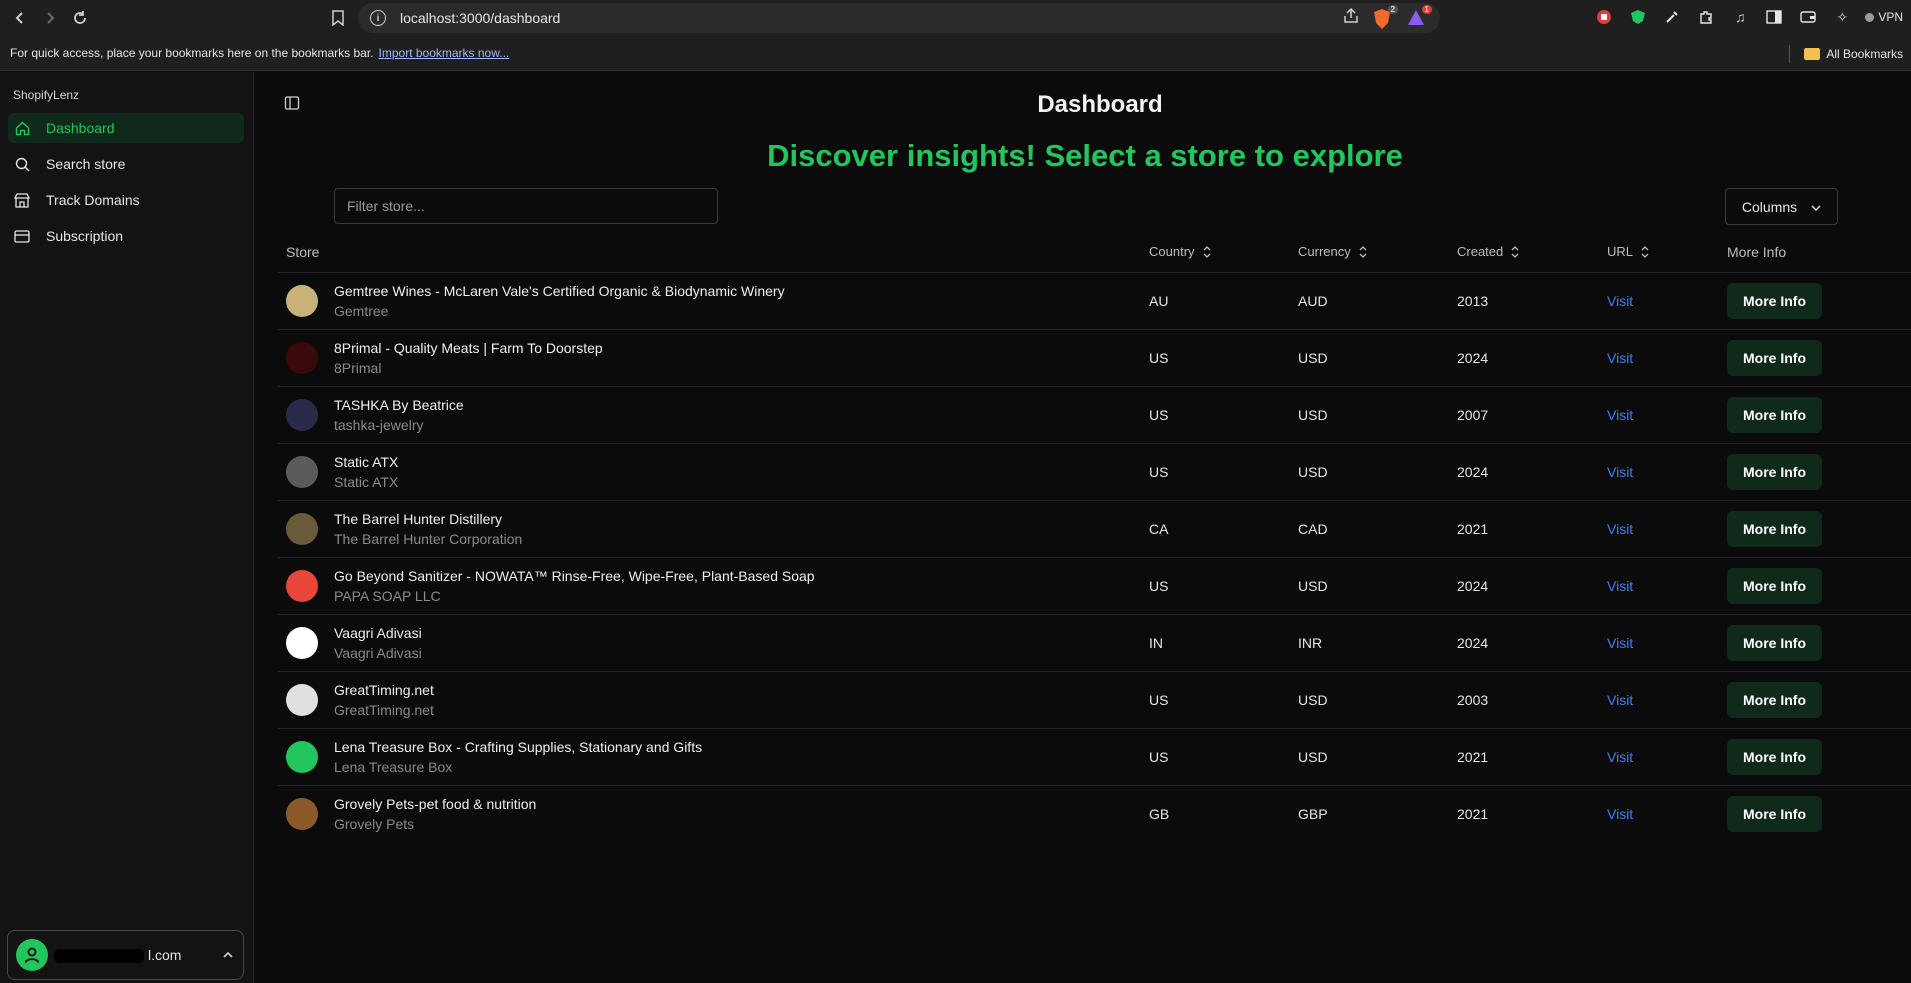 The height and width of the screenshot is (983, 1911). I want to click on home-icon, so click(22, 128).